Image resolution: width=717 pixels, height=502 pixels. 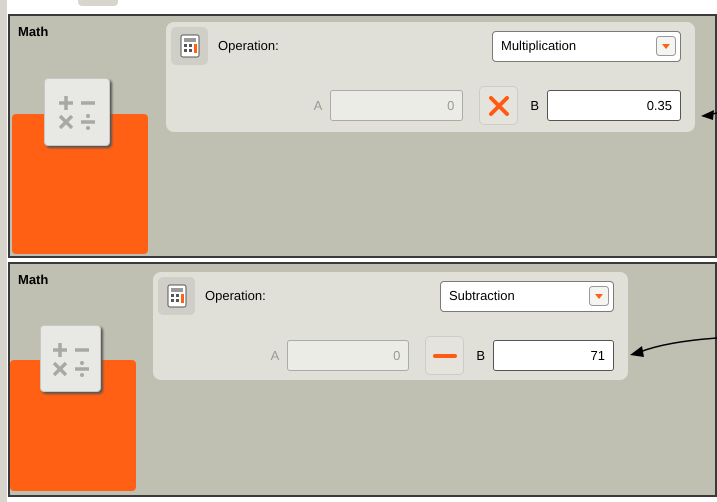 I want to click on tab-edge, so click(x=98, y=3).